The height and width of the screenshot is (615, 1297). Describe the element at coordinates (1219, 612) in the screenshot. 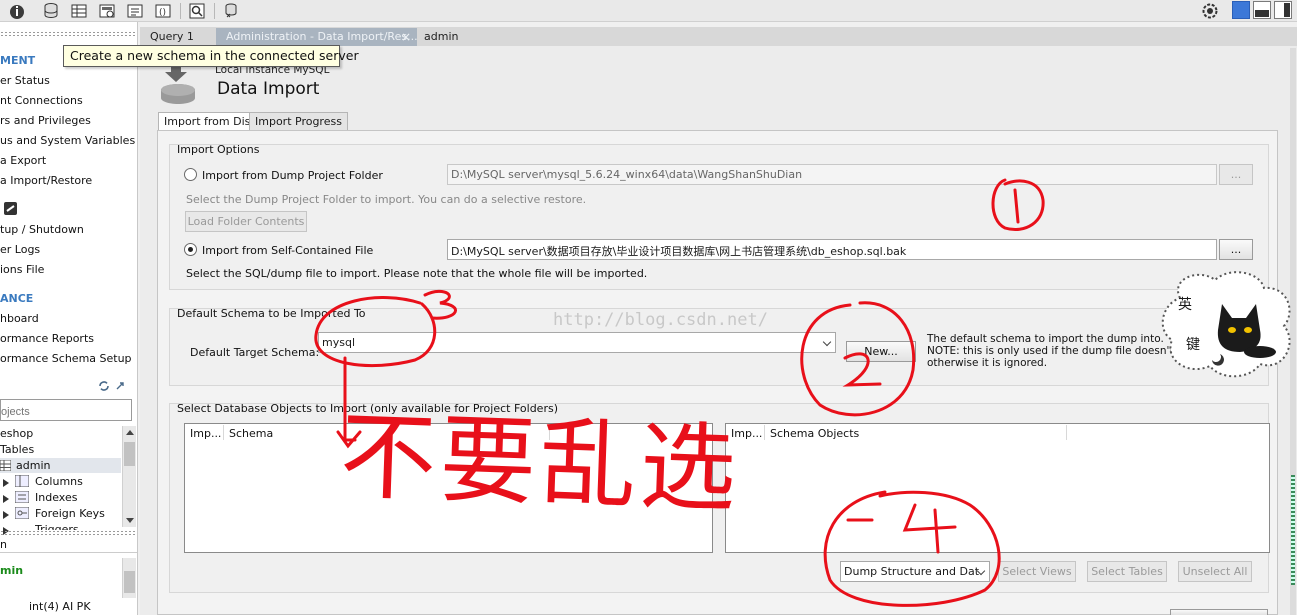

I see `start-import-button` at that location.